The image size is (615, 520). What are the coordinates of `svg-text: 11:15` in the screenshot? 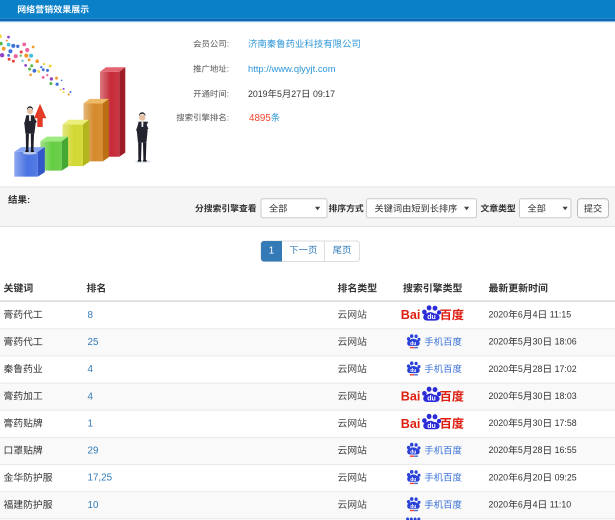 It's located at (559, 315).